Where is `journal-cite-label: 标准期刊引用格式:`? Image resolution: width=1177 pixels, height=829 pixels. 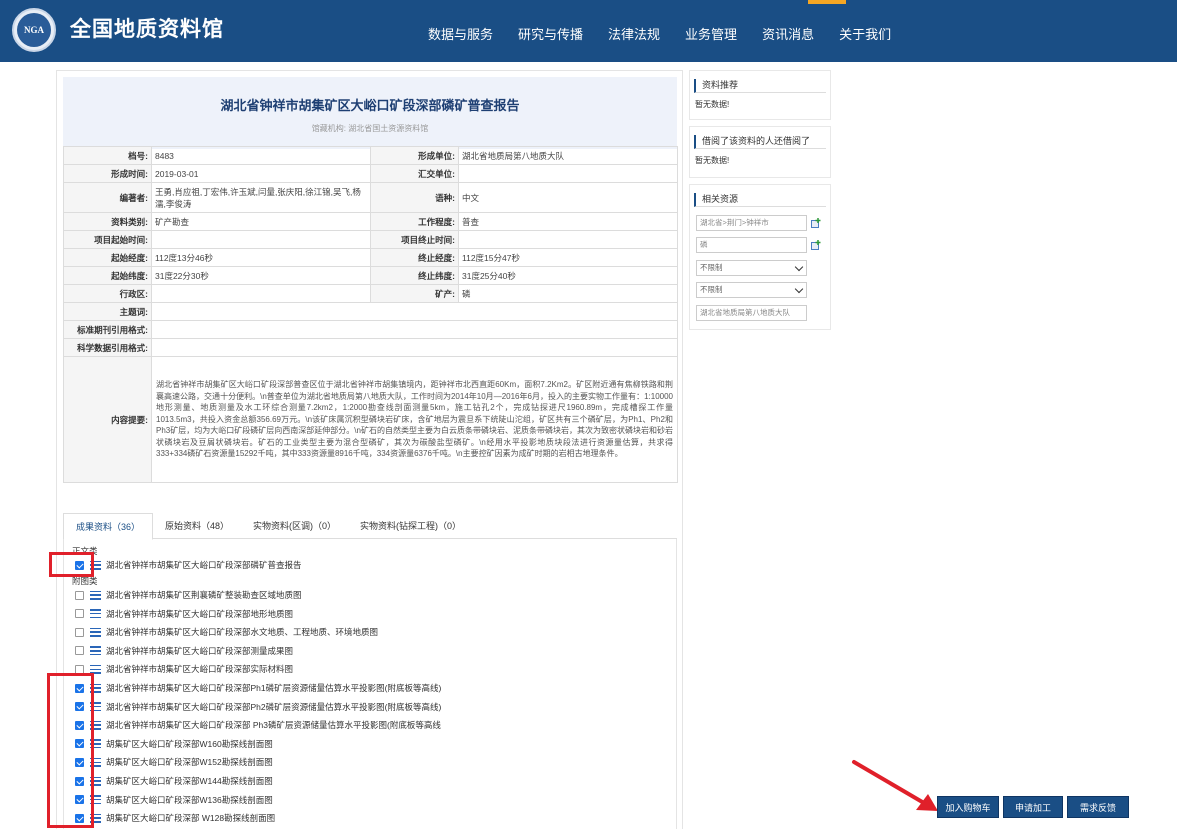 journal-cite-label: 标准期刊引用格式: is located at coordinates (107, 329).